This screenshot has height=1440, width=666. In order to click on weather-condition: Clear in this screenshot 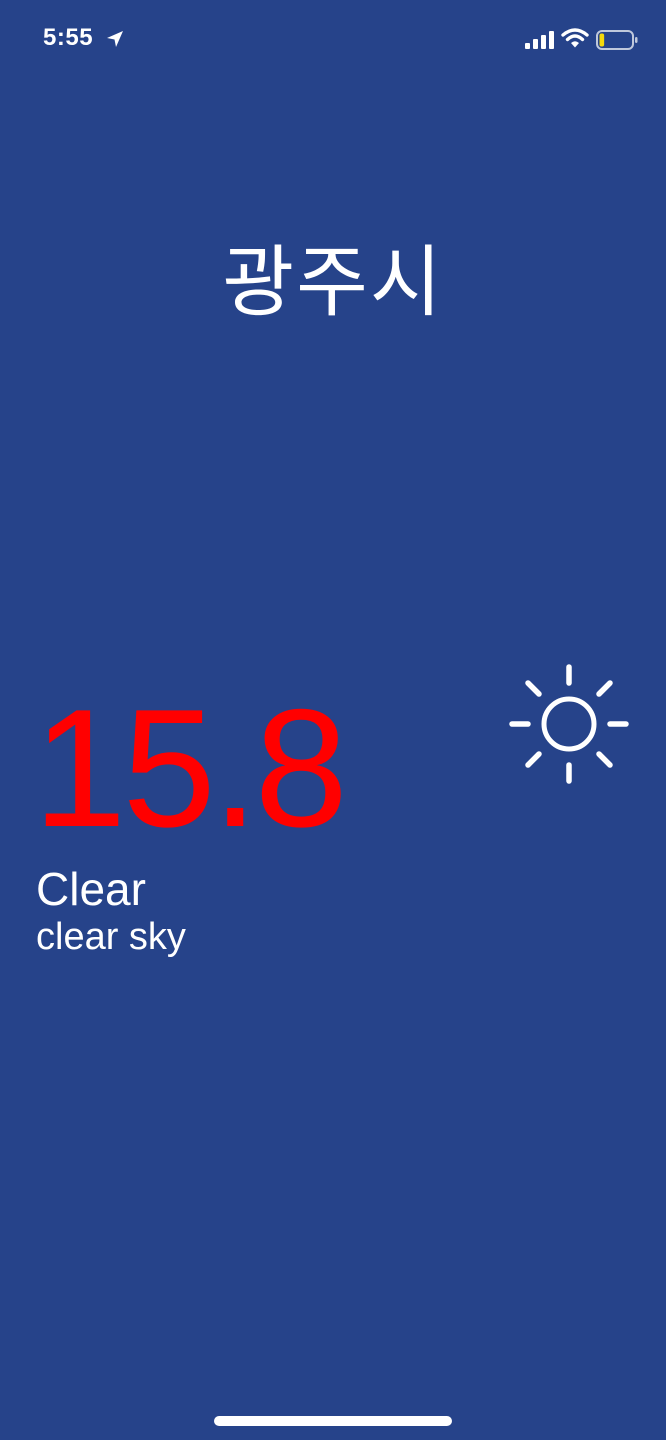, I will do `click(91, 889)`.